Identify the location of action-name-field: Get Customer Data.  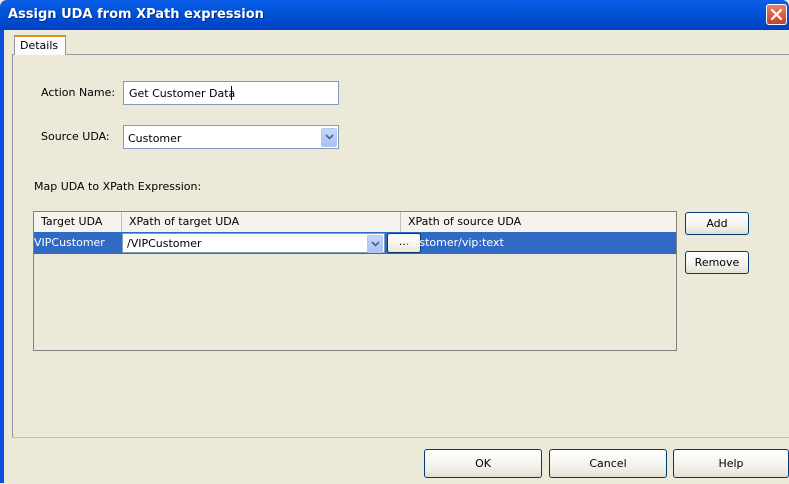
(231, 93).